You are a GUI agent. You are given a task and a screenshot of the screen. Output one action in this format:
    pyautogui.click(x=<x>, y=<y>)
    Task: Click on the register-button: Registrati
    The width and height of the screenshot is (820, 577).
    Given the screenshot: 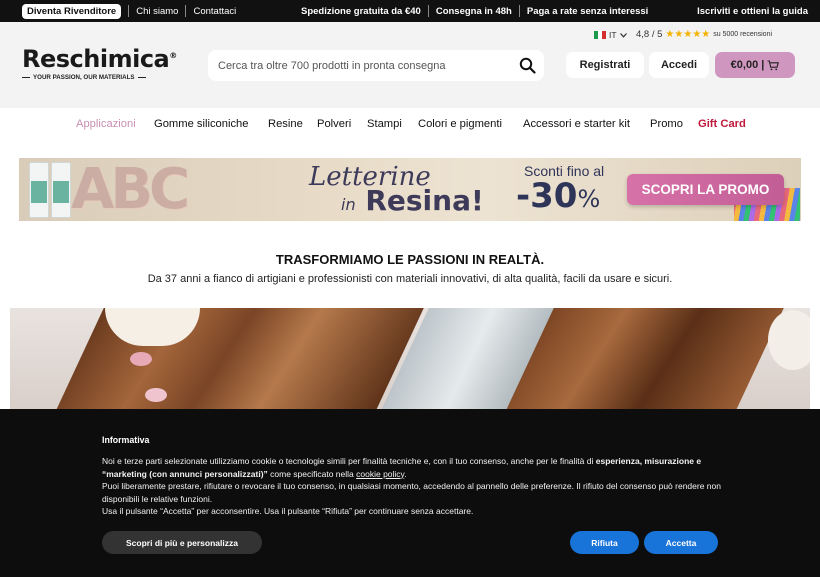 What is the action you would take?
    pyautogui.click(x=605, y=65)
    